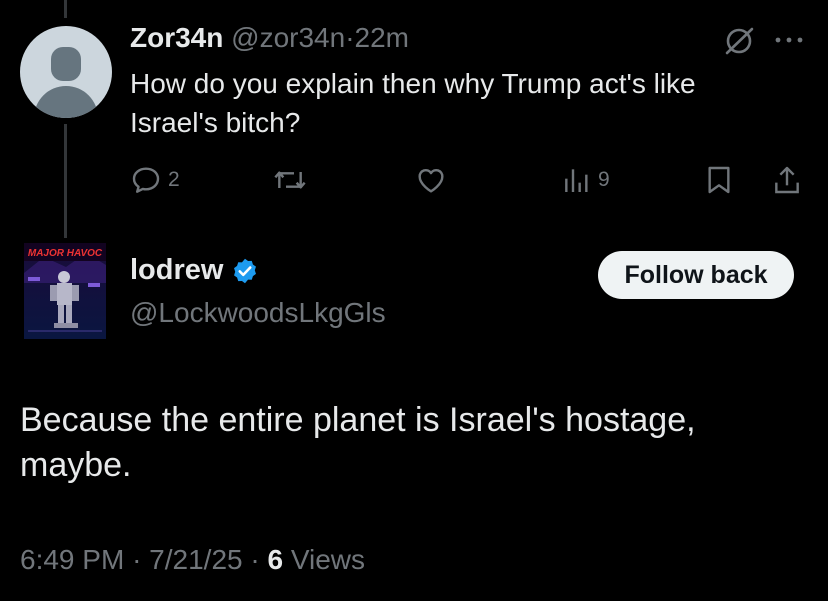  What do you see at coordinates (696, 275) in the screenshot?
I see `follow-back-button: Follow back` at bounding box center [696, 275].